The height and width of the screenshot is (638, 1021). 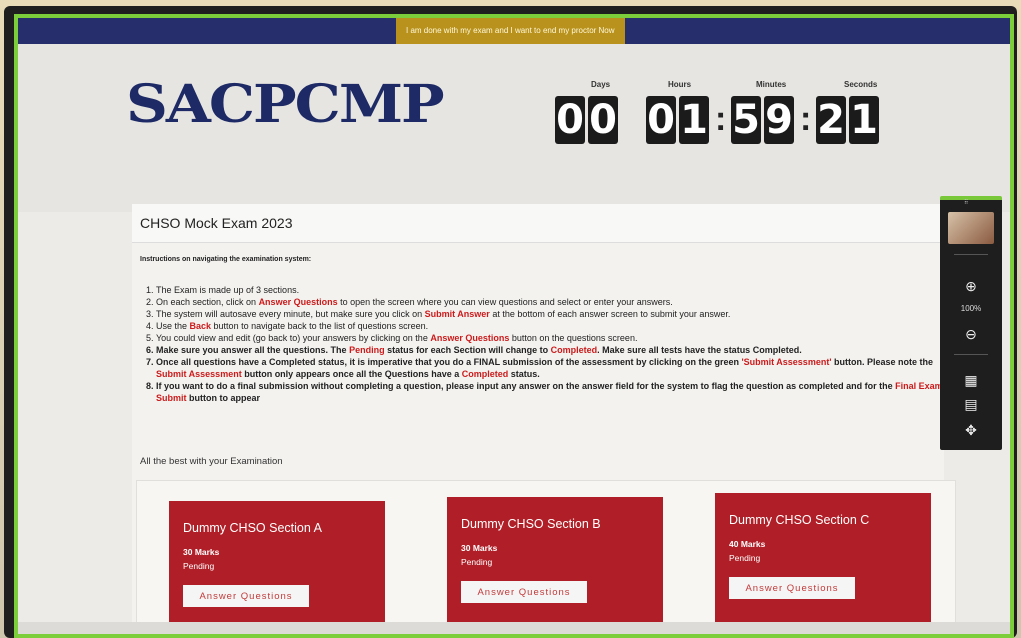 What do you see at coordinates (228, 290) in the screenshot?
I see `instruction-text: The Exam is made up of 3 sections.` at bounding box center [228, 290].